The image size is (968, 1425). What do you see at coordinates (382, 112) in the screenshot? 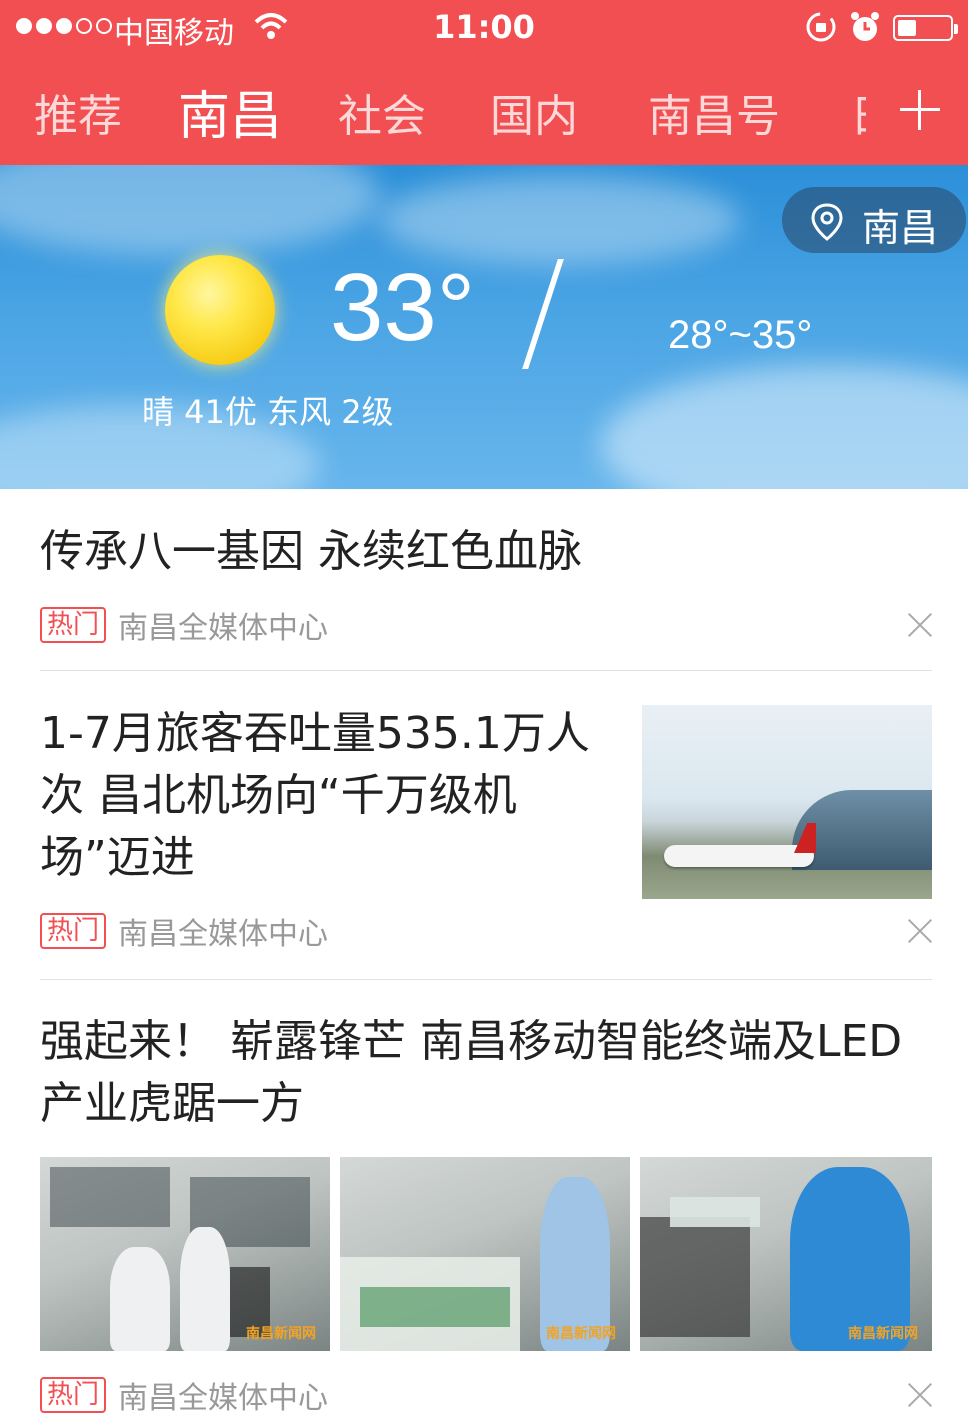
I see `tab-society: 社会` at bounding box center [382, 112].